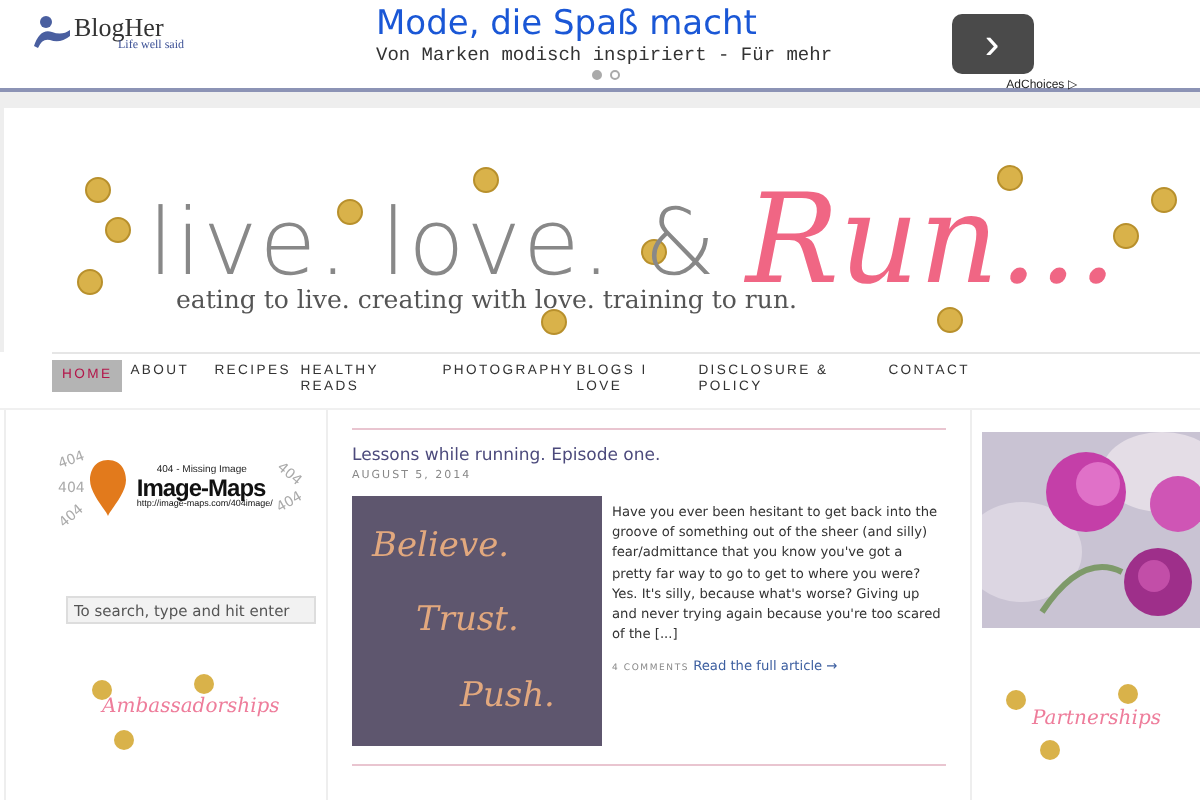 This screenshot has width=1200, height=800. I want to click on missing-image-brand: Image-Maps, so click(201, 488).